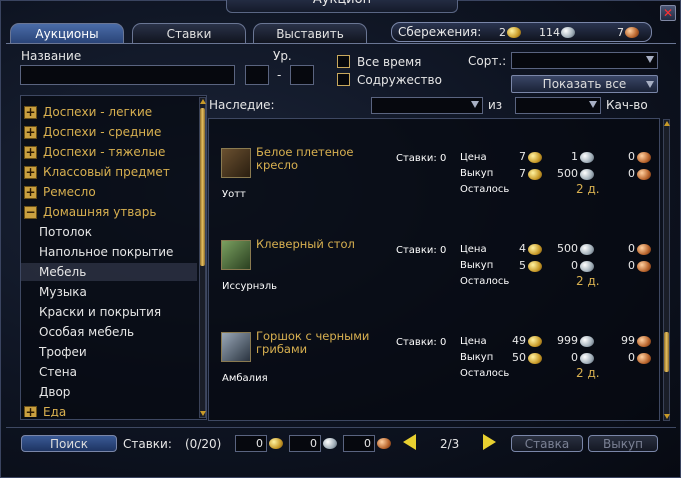 Image resolution: width=681 pixels, height=478 pixels. What do you see at coordinates (109, 192) in the screenshot?
I see `category-item: + Ремесло` at bounding box center [109, 192].